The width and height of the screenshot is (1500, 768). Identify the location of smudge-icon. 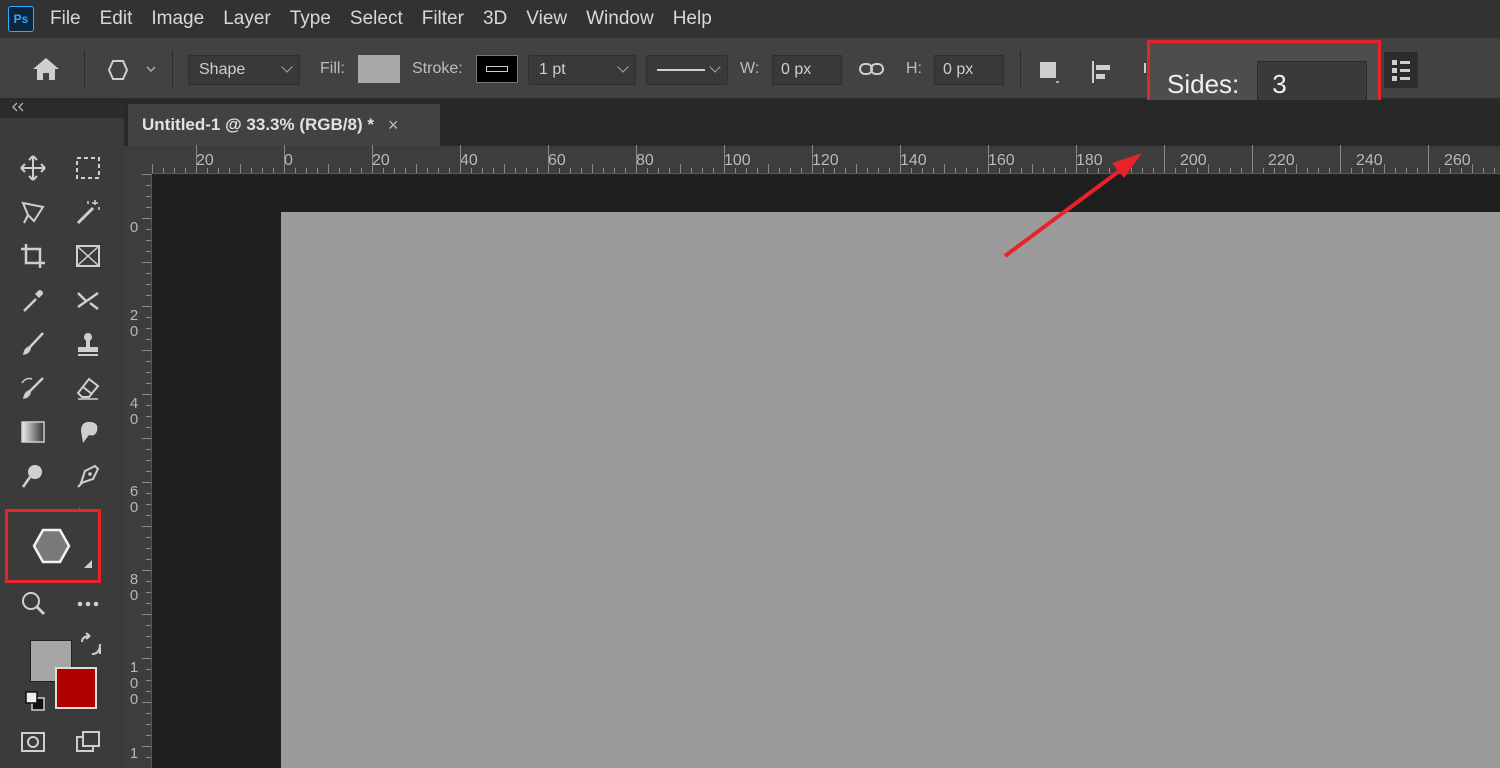
(88, 432).